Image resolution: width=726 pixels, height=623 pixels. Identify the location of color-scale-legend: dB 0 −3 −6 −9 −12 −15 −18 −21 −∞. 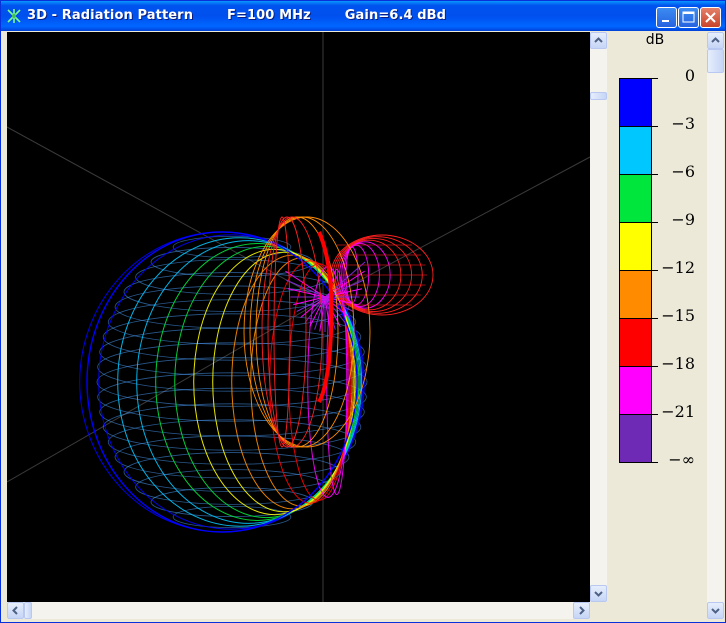
(657, 325).